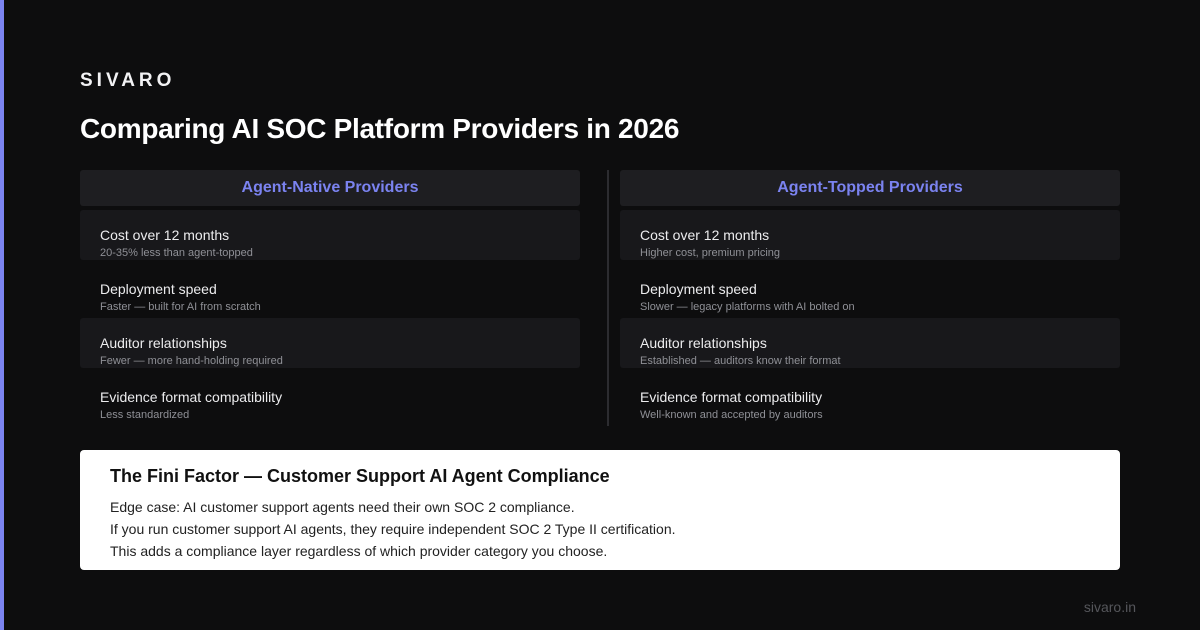 The height and width of the screenshot is (630, 1200). I want to click on column-header-agent-topped: Agent-Topped Providers, so click(870, 188).